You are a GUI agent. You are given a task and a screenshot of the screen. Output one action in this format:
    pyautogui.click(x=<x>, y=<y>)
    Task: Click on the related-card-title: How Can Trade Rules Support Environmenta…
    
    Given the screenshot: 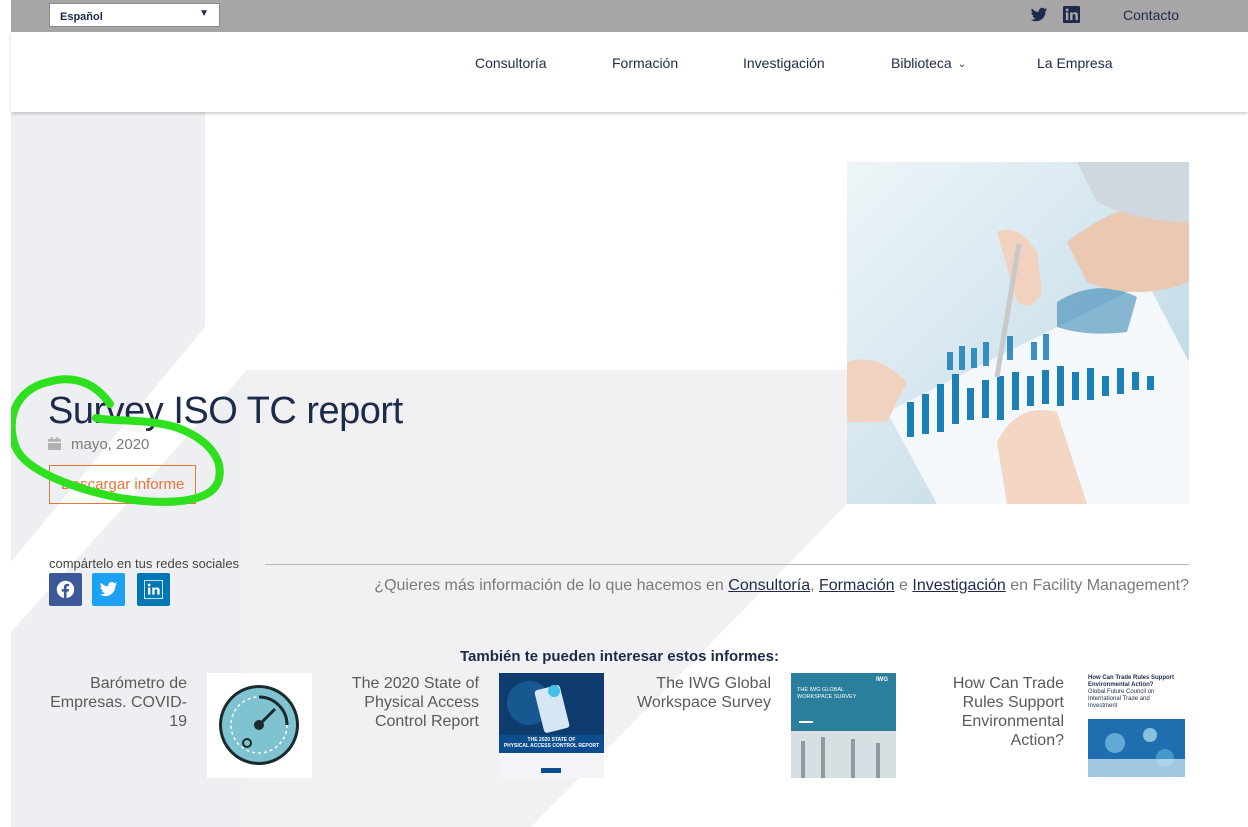 What is the action you would take?
    pyautogui.click(x=987, y=712)
    